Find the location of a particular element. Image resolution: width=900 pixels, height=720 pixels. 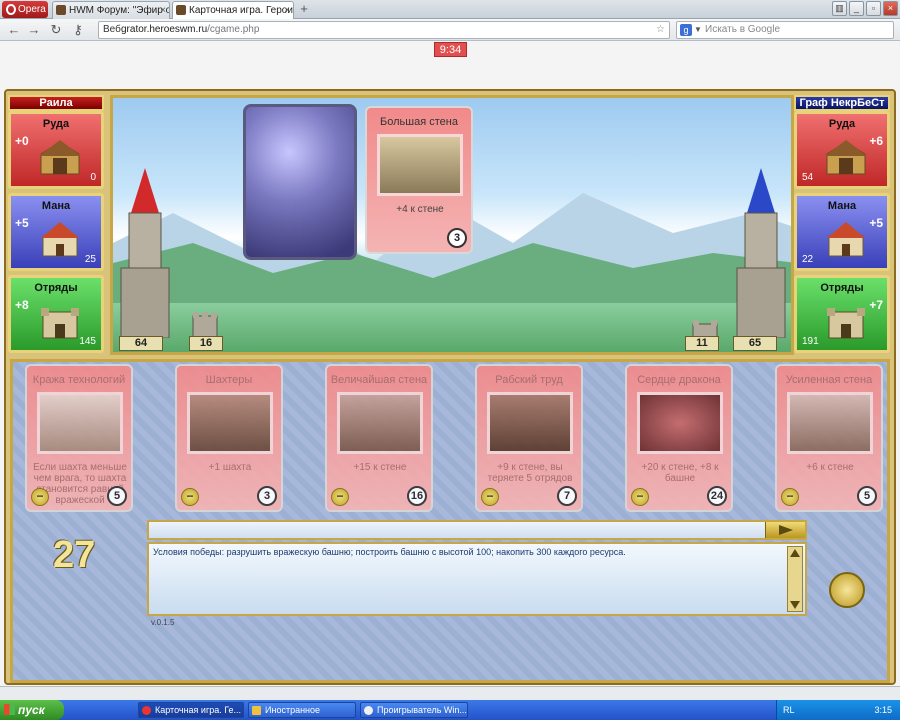

left-wall is located at coordinates (205, 325).